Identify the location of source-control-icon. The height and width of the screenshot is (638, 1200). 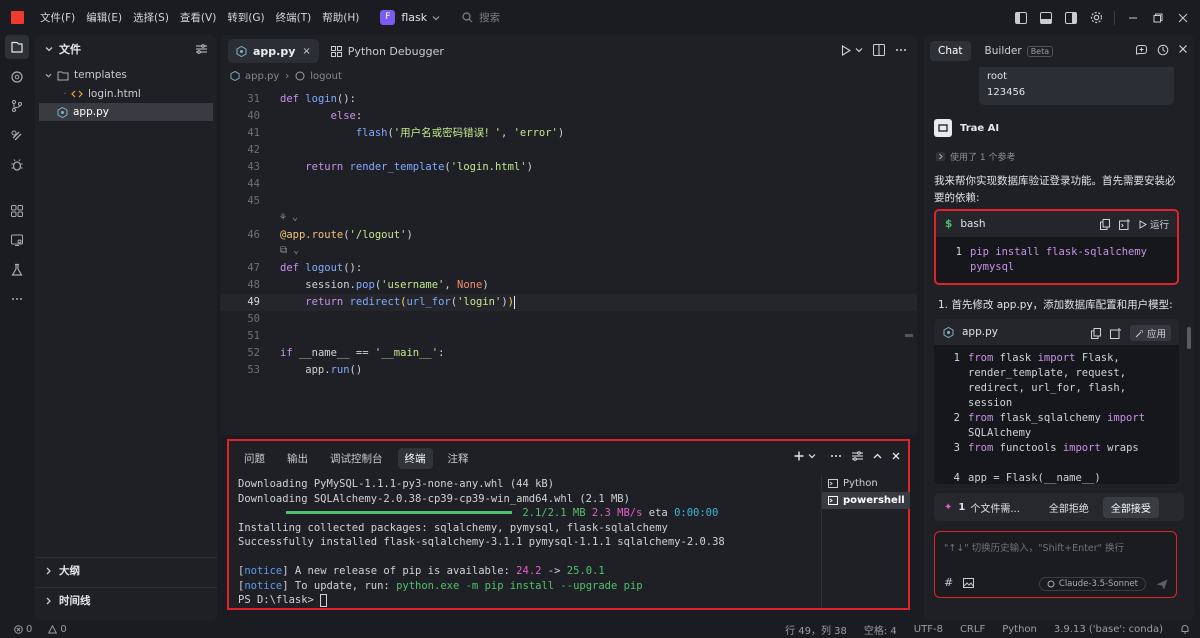
(17, 106).